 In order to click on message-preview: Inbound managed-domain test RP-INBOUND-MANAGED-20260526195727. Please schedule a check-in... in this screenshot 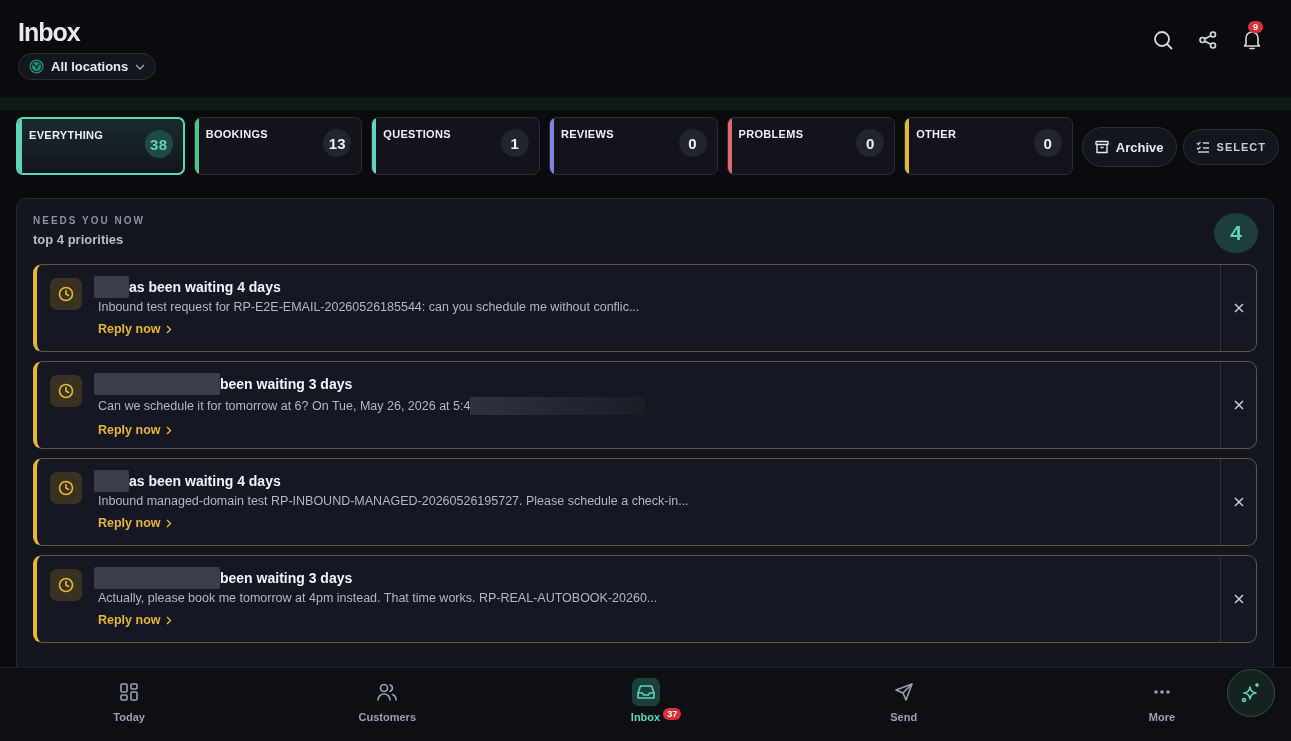, I will do `click(393, 501)`.